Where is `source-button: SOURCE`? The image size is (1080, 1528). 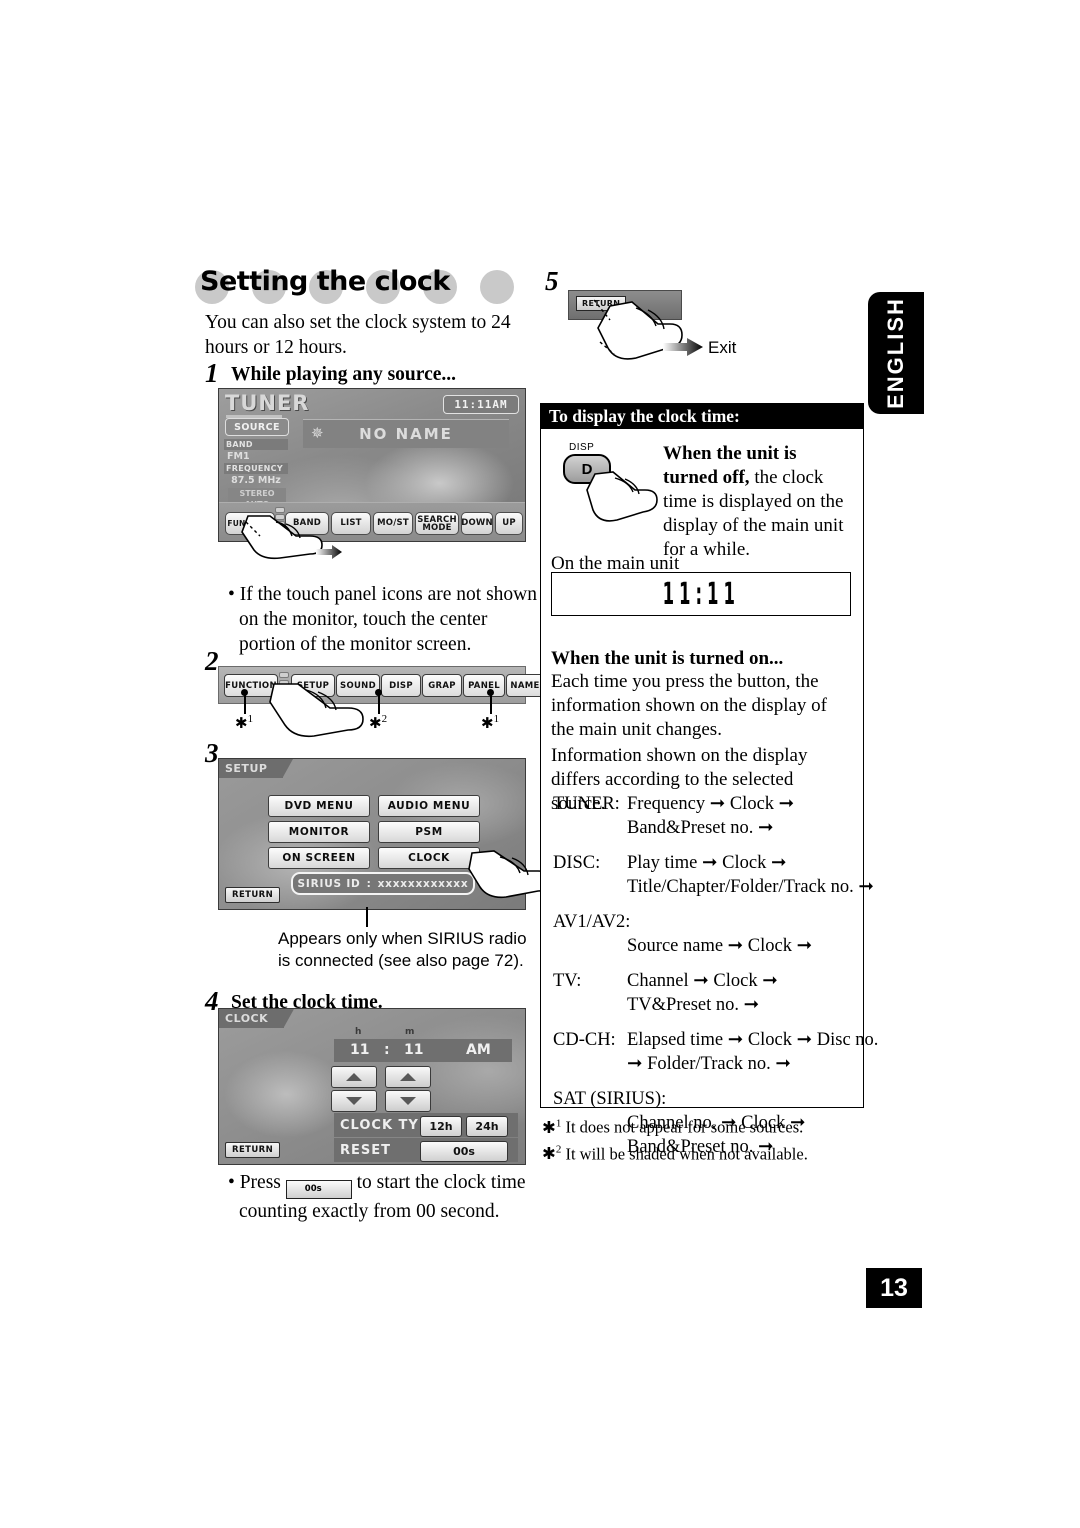 source-button: SOURCE is located at coordinates (257, 427).